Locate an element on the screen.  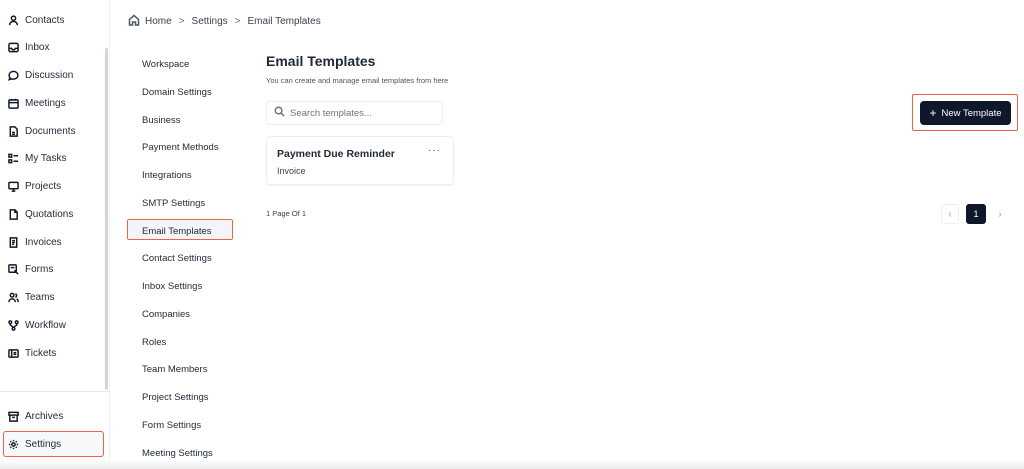
search-box is located at coordinates (354, 113).